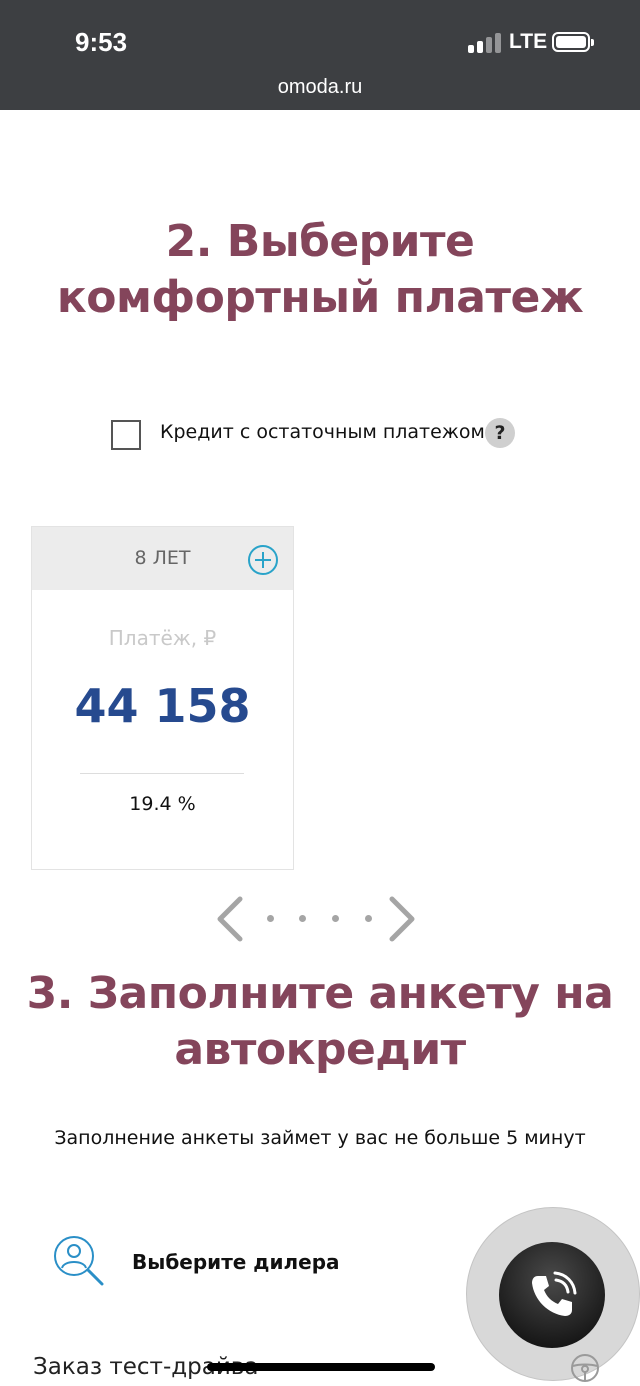 The image size is (640, 1386). What do you see at coordinates (162, 558) in the screenshot?
I see `offer-card-header: 8 ЛЕТ` at bounding box center [162, 558].